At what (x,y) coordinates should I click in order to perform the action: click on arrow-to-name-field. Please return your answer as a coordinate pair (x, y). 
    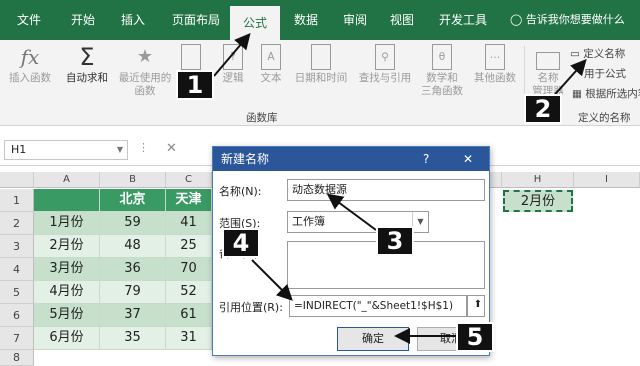
    Looking at the image, I should click on (351, 212).